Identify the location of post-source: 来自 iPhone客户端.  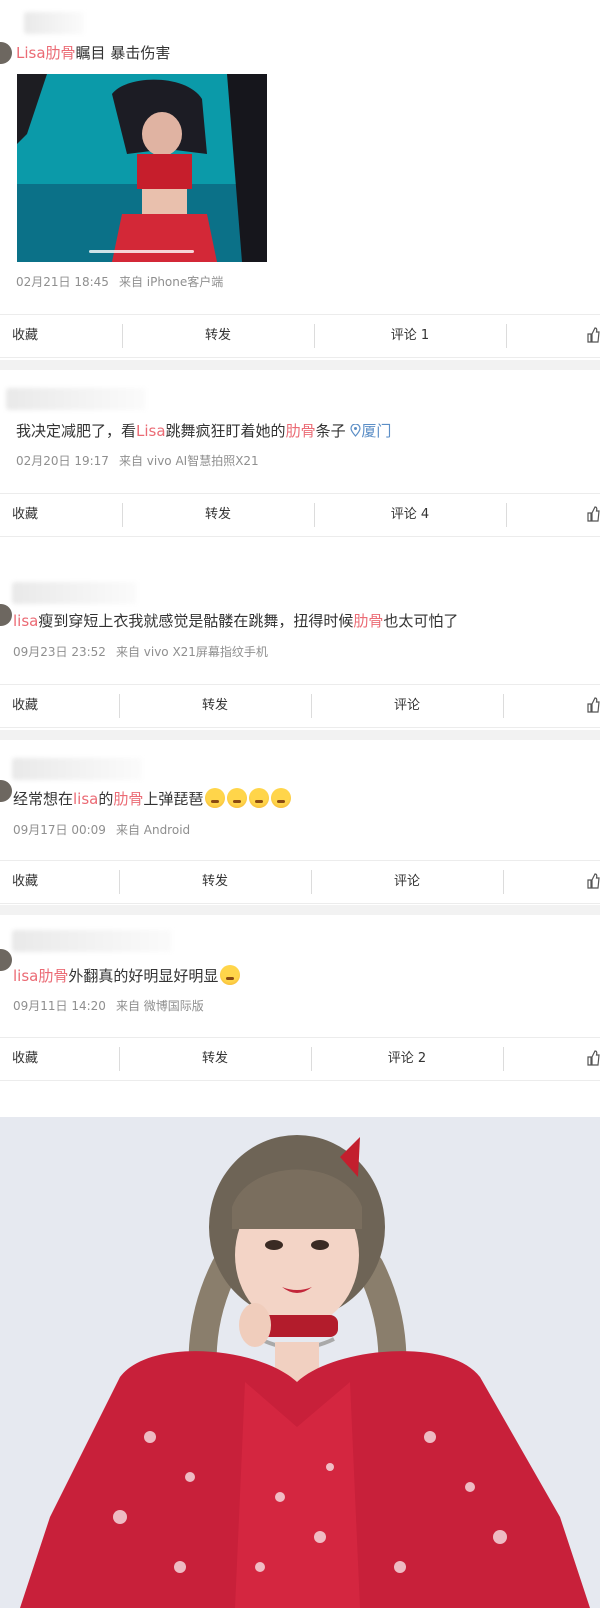
(171, 282).